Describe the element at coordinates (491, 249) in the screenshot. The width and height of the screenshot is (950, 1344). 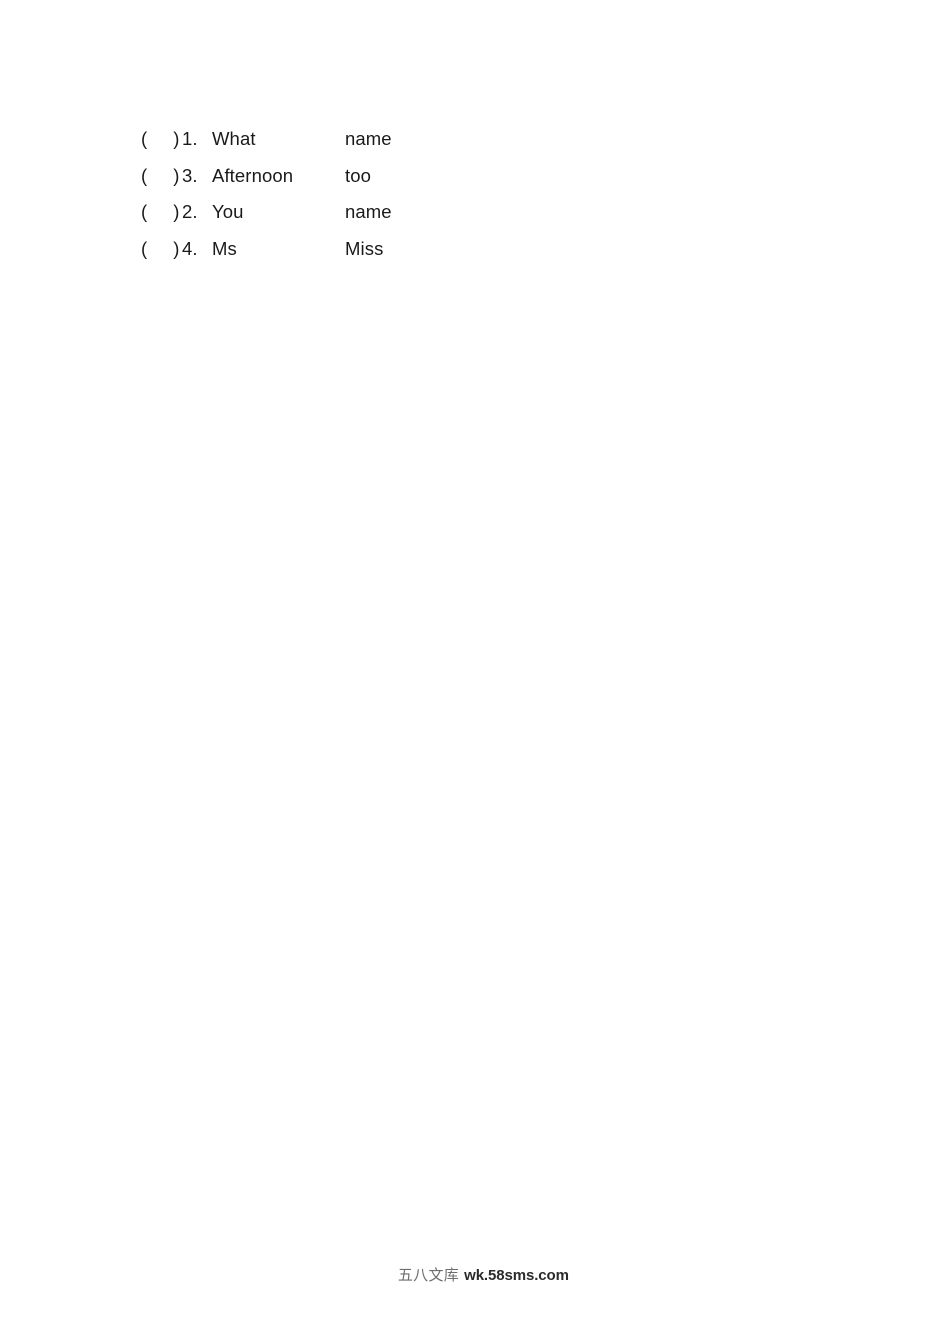
I see `table-row: () 4. Ms Miss` at that location.